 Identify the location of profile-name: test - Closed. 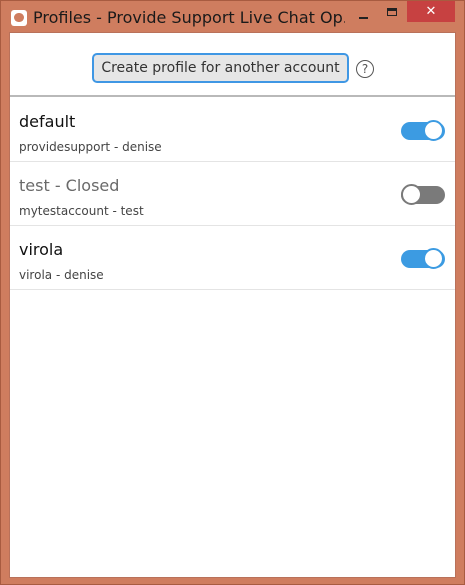
(69, 185).